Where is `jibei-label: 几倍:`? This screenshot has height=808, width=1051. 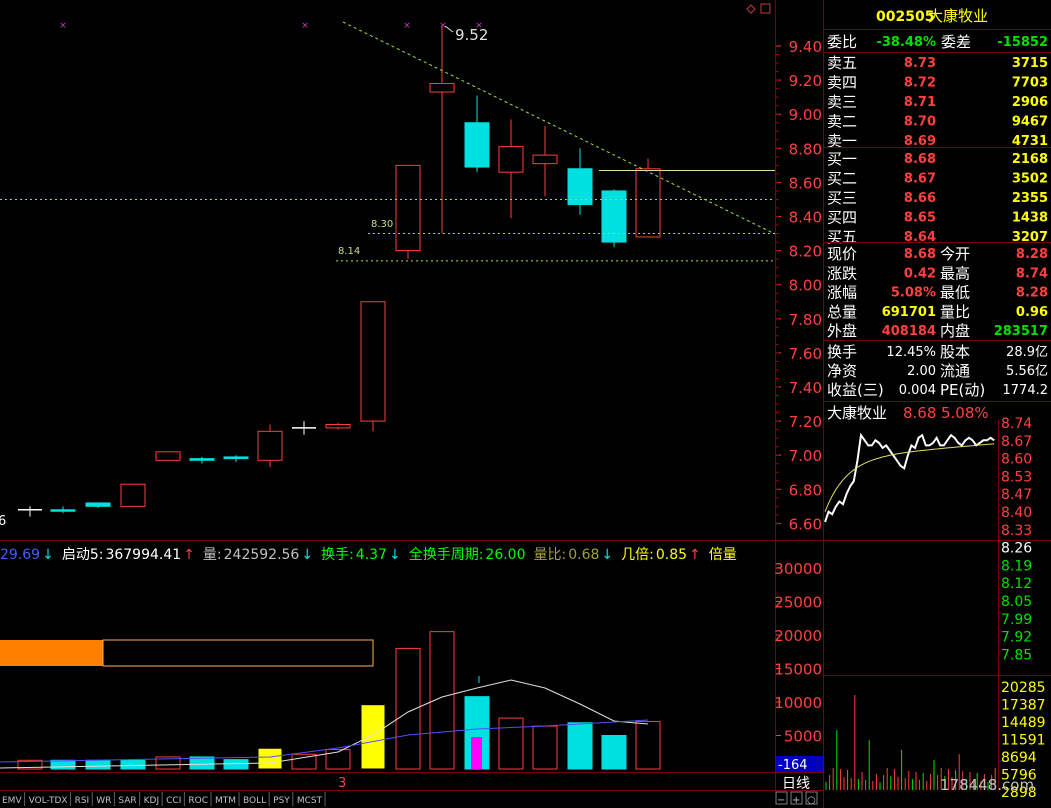 jibei-label: 几倍: is located at coordinates (637, 555).